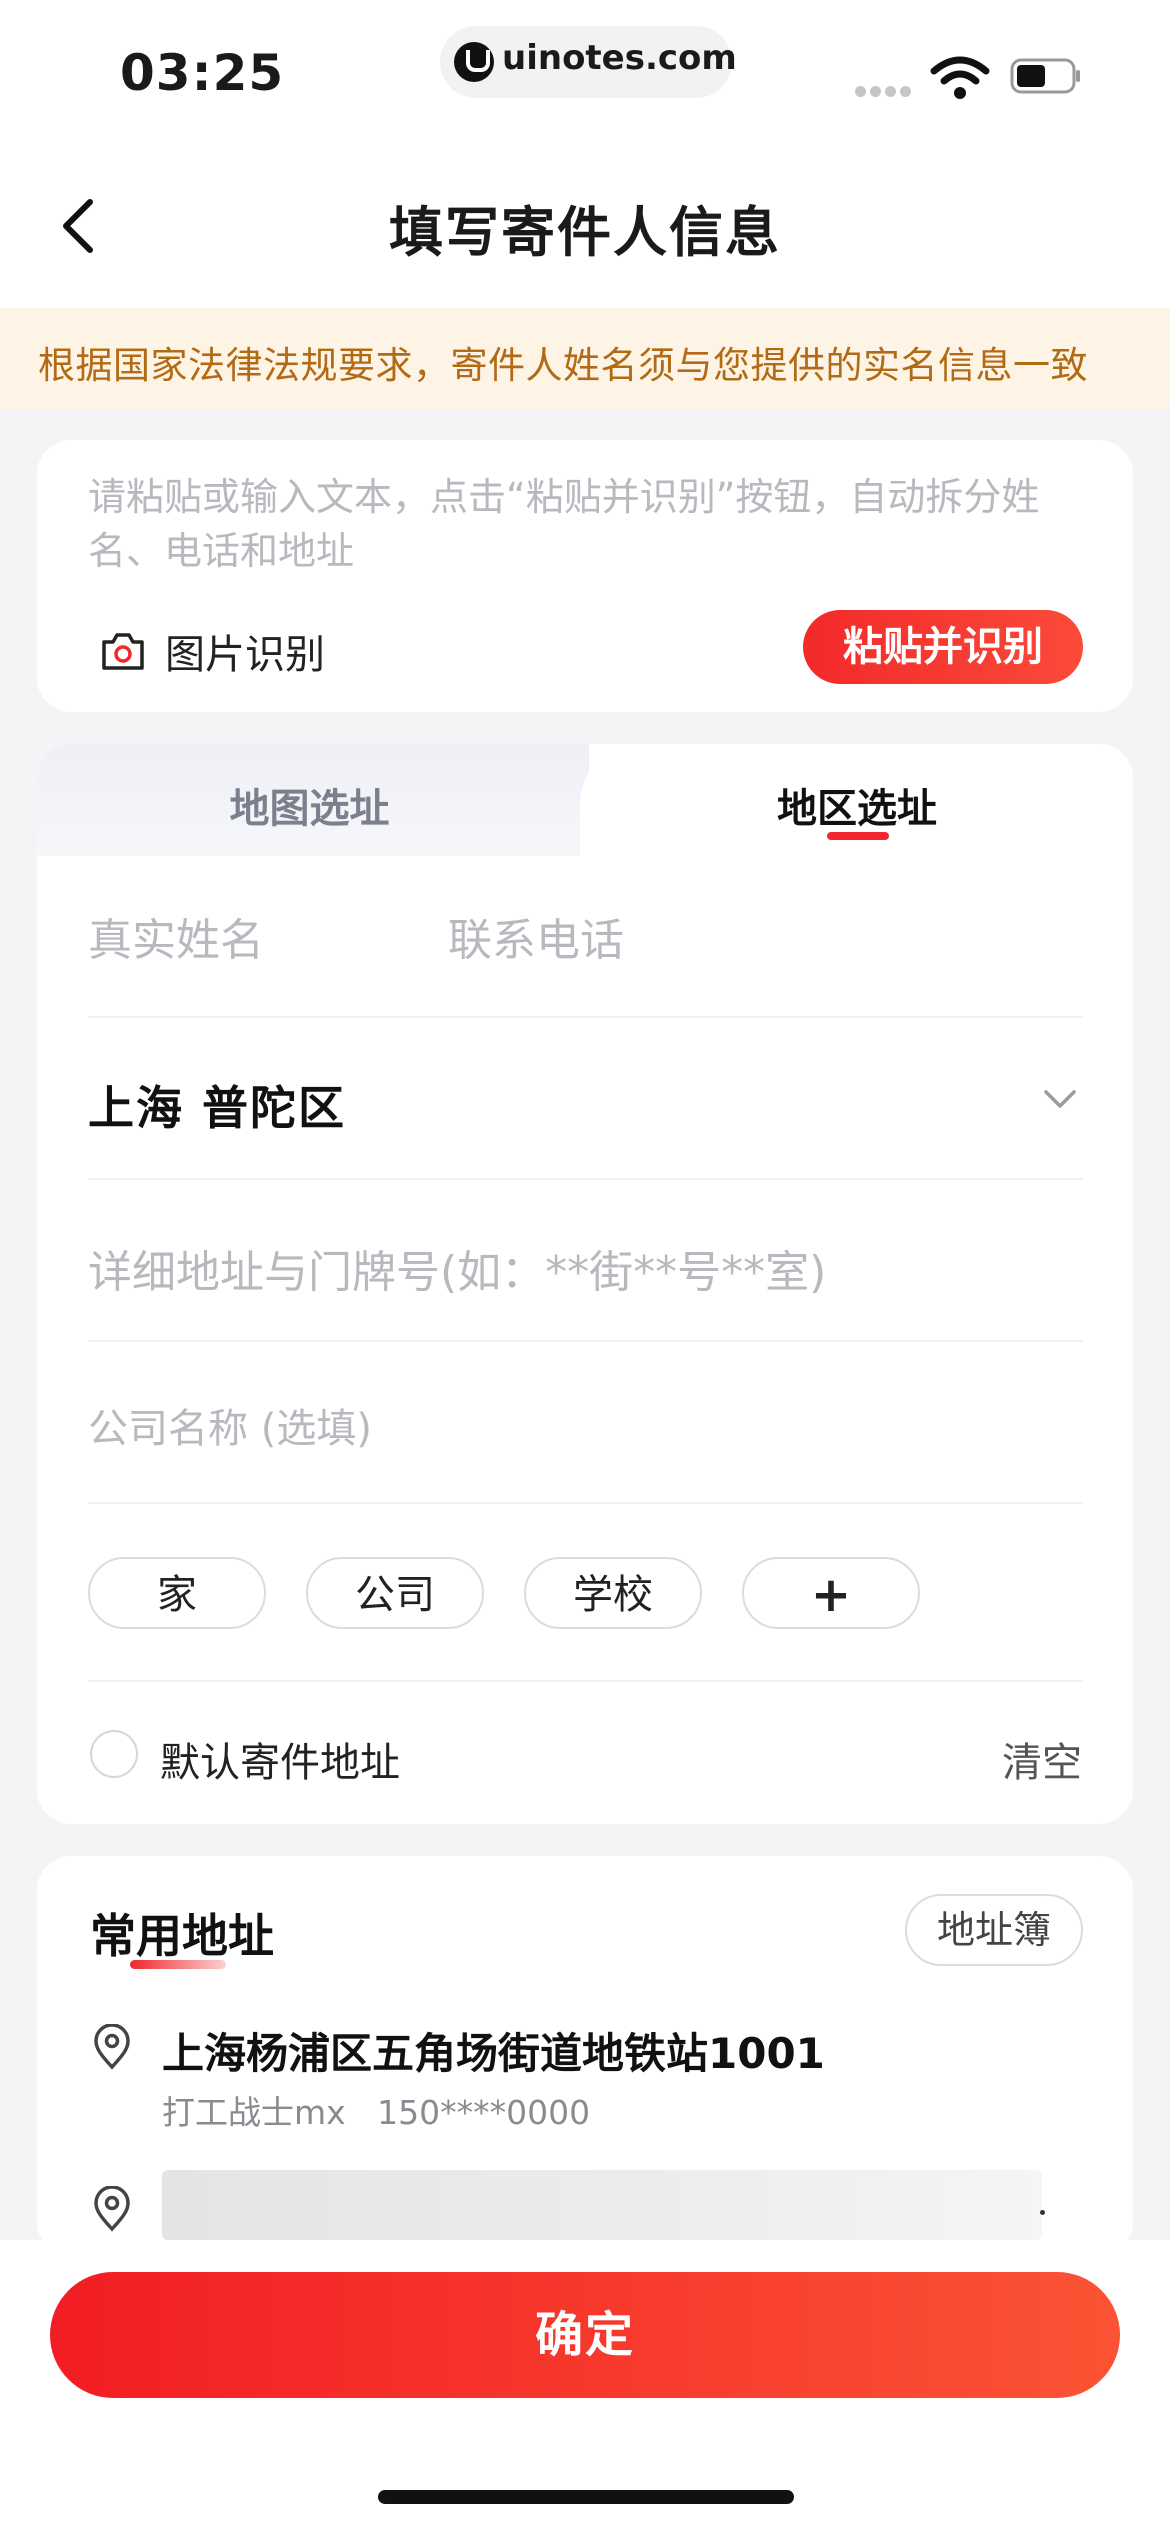 This screenshot has width=1170, height=2532. Describe the element at coordinates (602, 2205) in the screenshot. I see `blurred-address-item` at that location.